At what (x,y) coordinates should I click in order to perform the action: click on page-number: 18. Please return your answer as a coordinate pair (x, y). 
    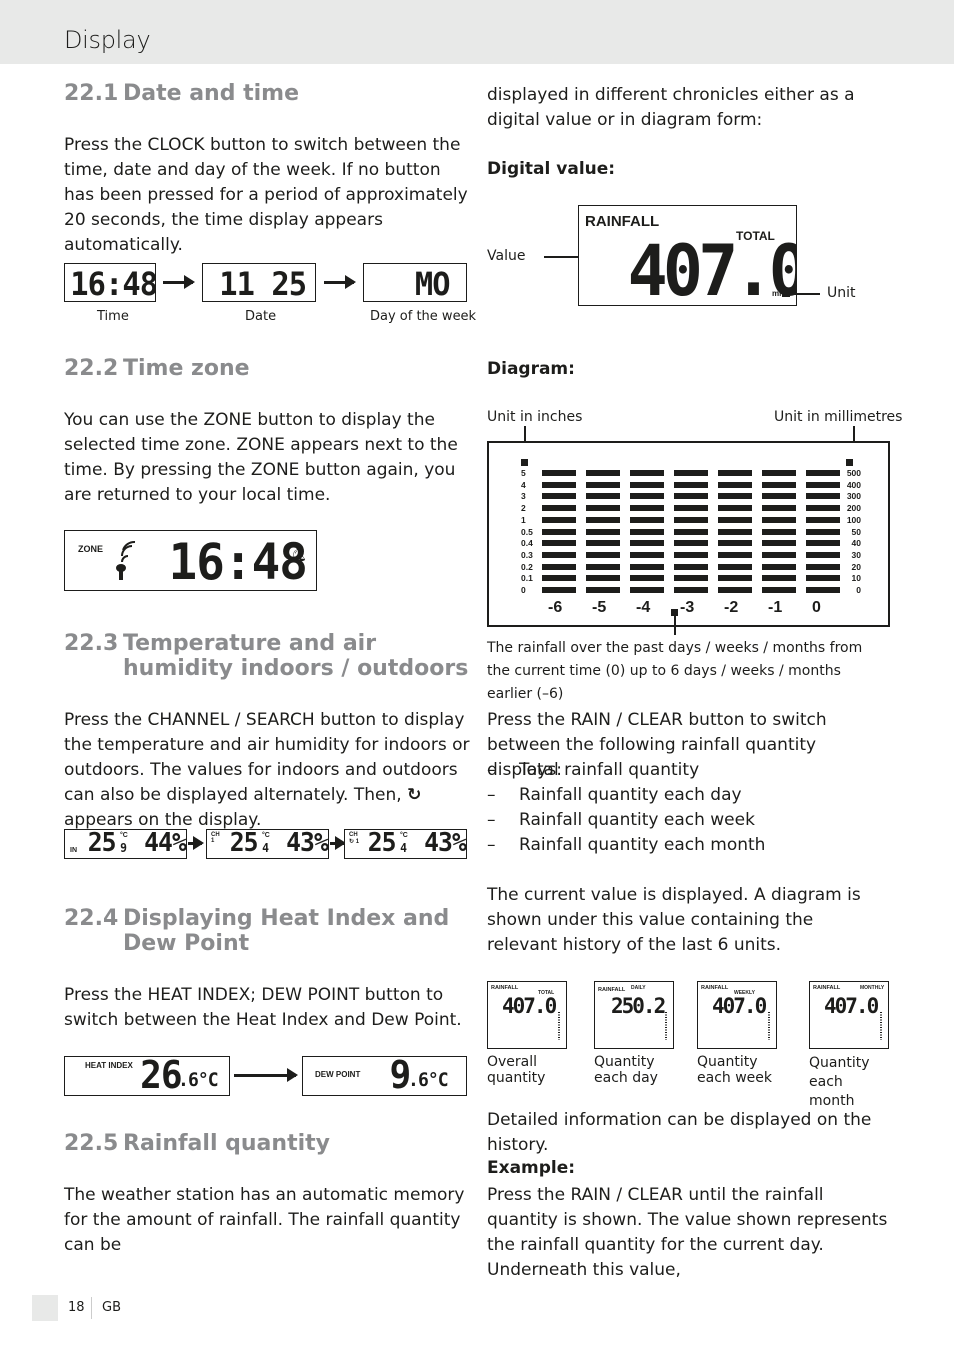
    Looking at the image, I should click on (76, 1307).